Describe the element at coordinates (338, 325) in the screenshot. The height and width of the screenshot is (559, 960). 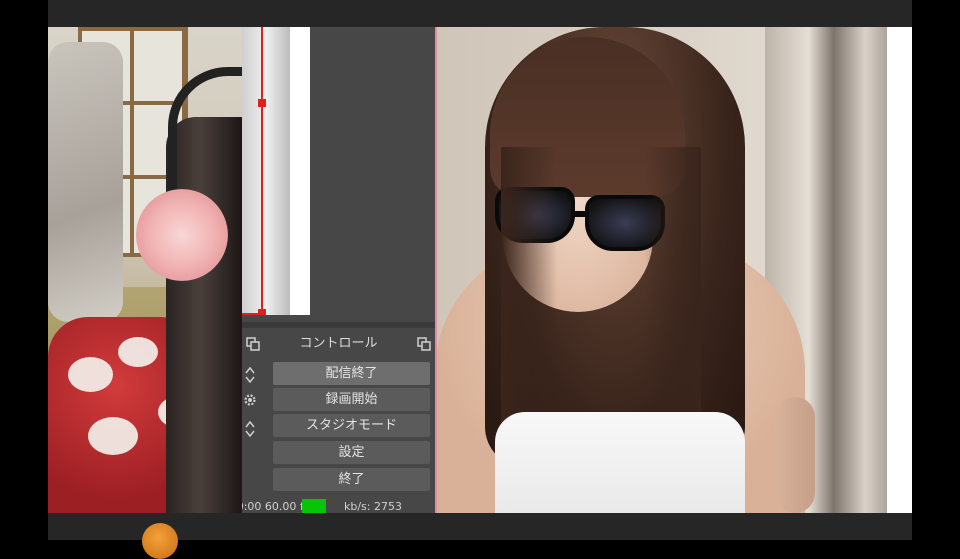
I see `panel-separator` at that location.